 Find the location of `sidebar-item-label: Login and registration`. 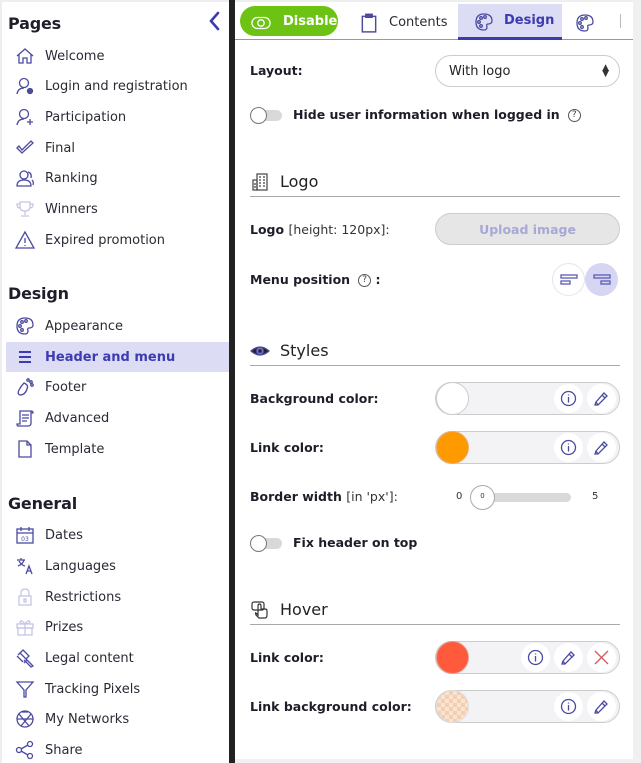

sidebar-item-label: Login and registration is located at coordinates (116, 86).